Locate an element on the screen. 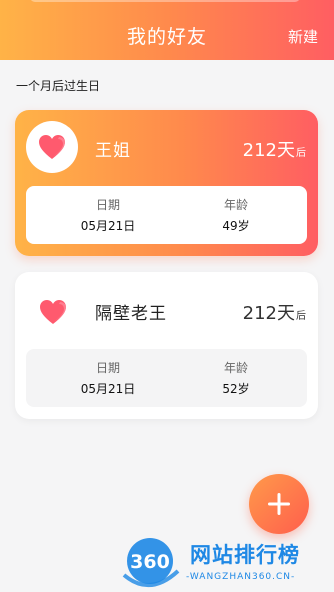 The image size is (334, 592). new-button: 新建 is located at coordinates (303, 36).